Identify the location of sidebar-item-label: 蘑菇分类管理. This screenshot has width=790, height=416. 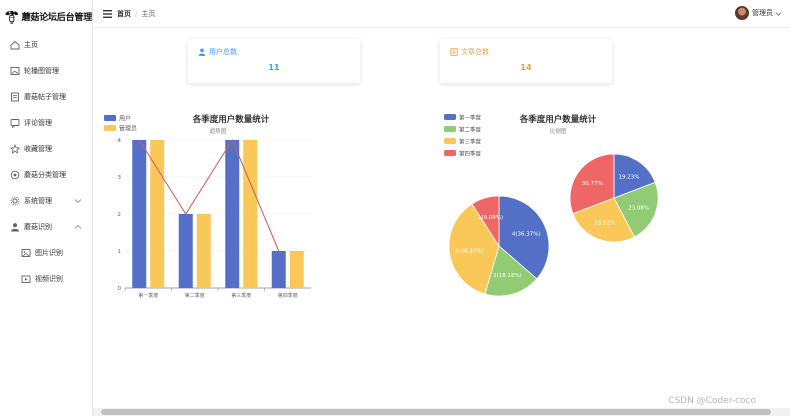
(45, 175).